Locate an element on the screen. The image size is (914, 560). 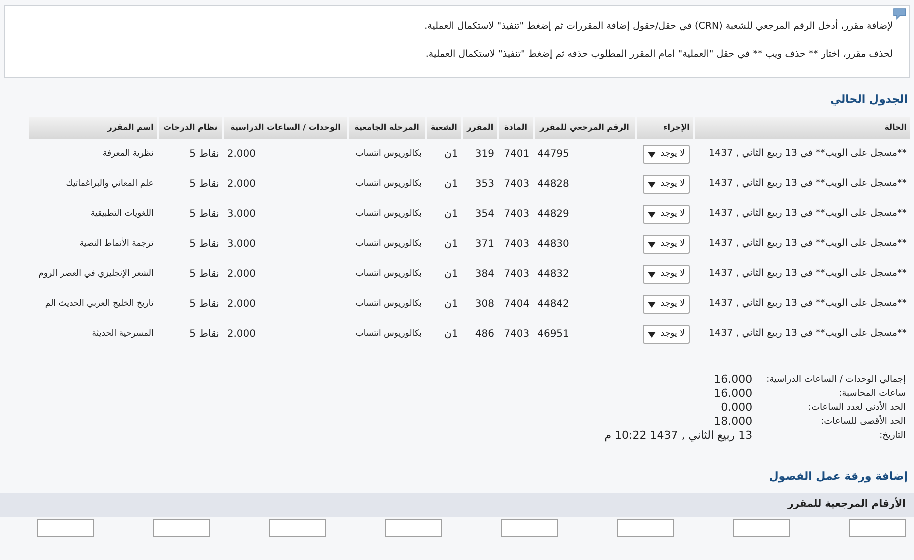
column-header: الوحدات / الساعات الدراسية is located at coordinates (285, 127).